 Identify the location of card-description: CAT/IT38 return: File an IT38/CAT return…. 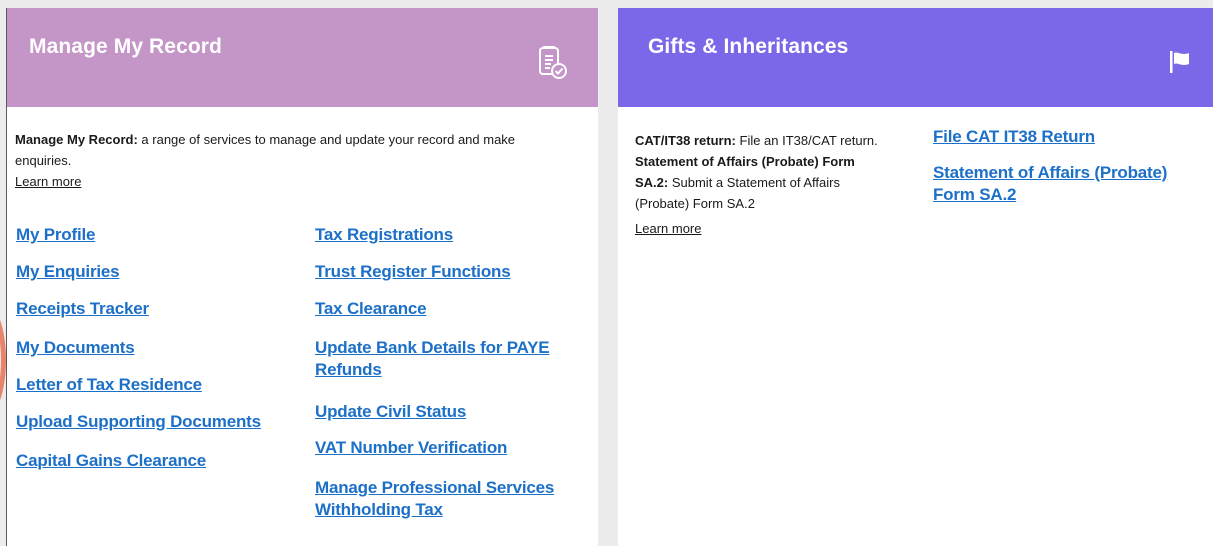
(760, 184).